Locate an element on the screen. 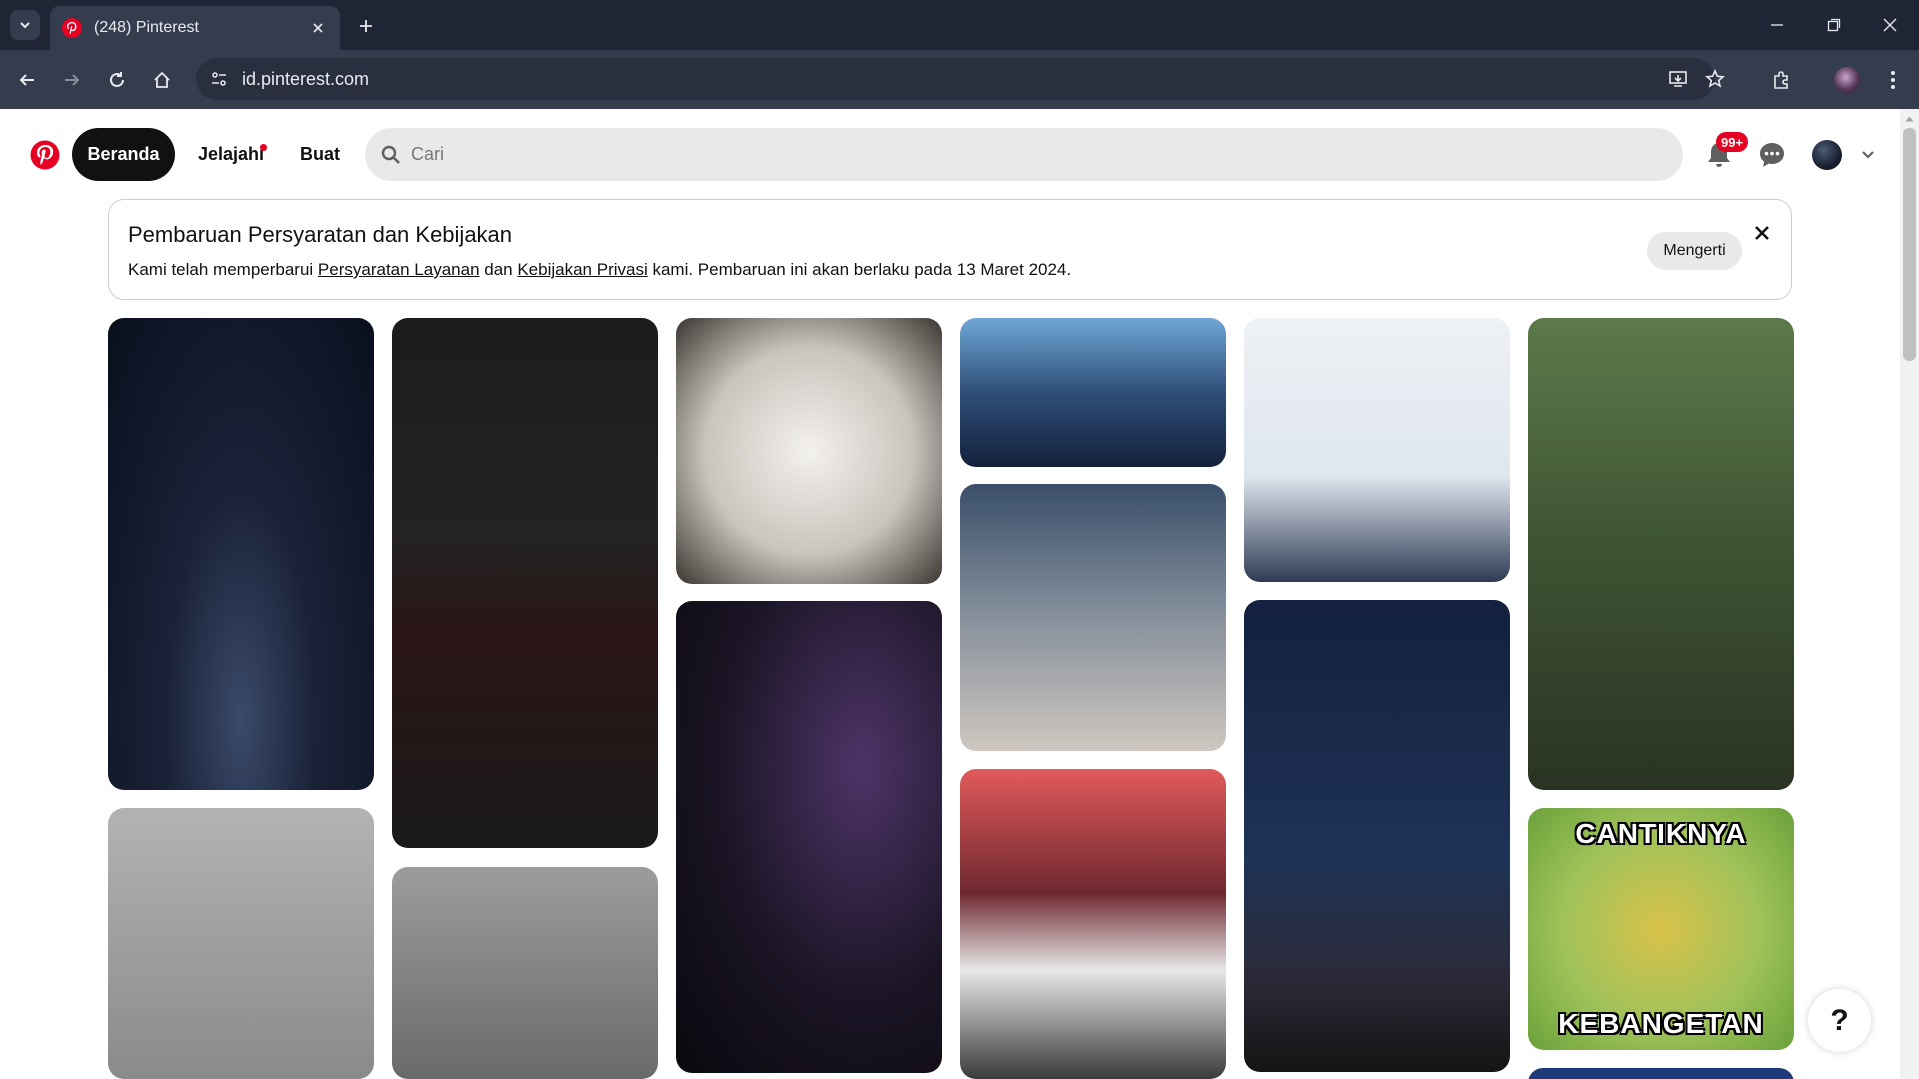 Image resolution: width=1919 pixels, height=1079 pixels. acknowledge-button: Mengerti is located at coordinates (1694, 251).